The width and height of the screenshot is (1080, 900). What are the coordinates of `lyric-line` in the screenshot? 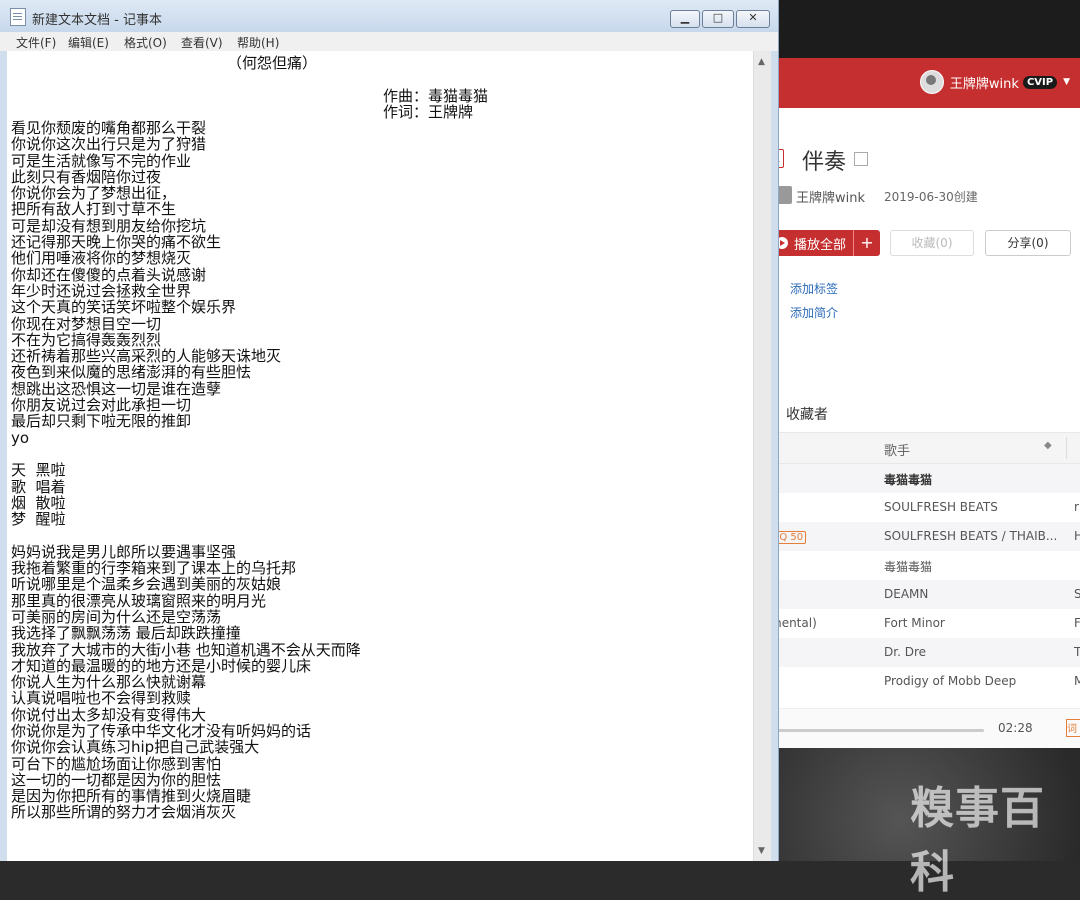 It's located at (371, 454).